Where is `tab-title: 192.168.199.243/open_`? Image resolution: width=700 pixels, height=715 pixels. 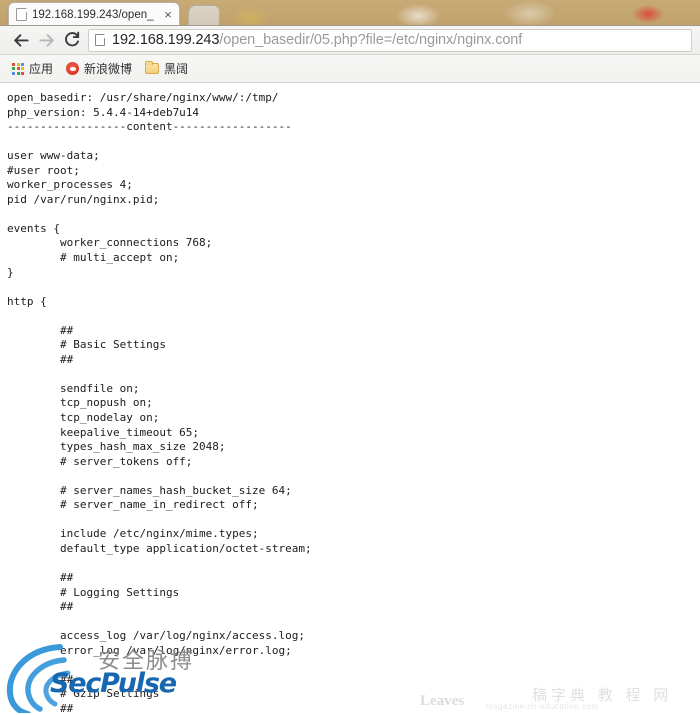
tab-title: 192.168.199.243/open_ is located at coordinates (93, 14).